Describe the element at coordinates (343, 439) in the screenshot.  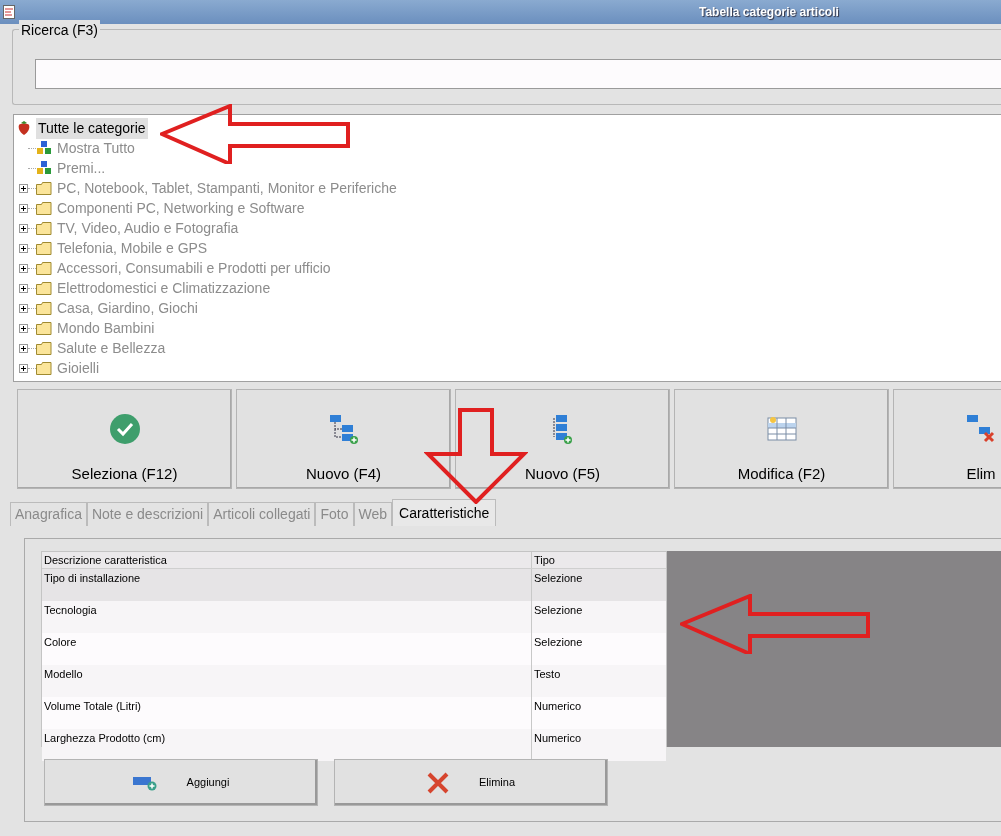
I see `toolbar-button: Nuovo (F4)` at that location.